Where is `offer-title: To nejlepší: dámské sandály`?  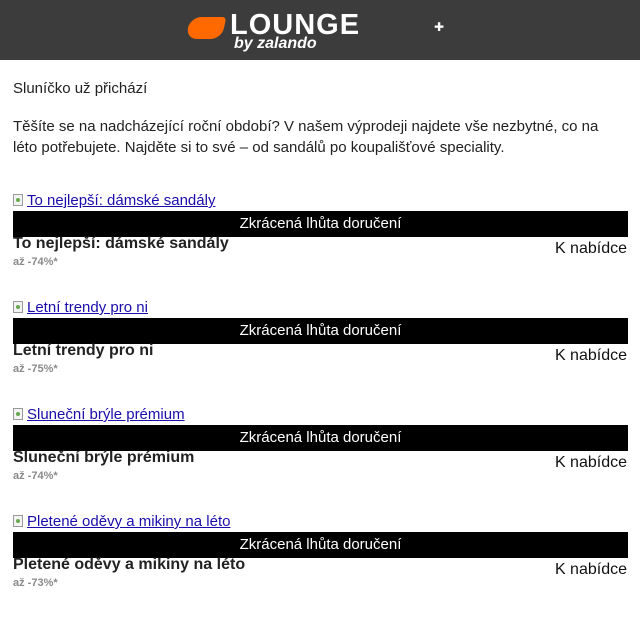 offer-title: To nejlepší: dámské sandály is located at coordinates (121, 243).